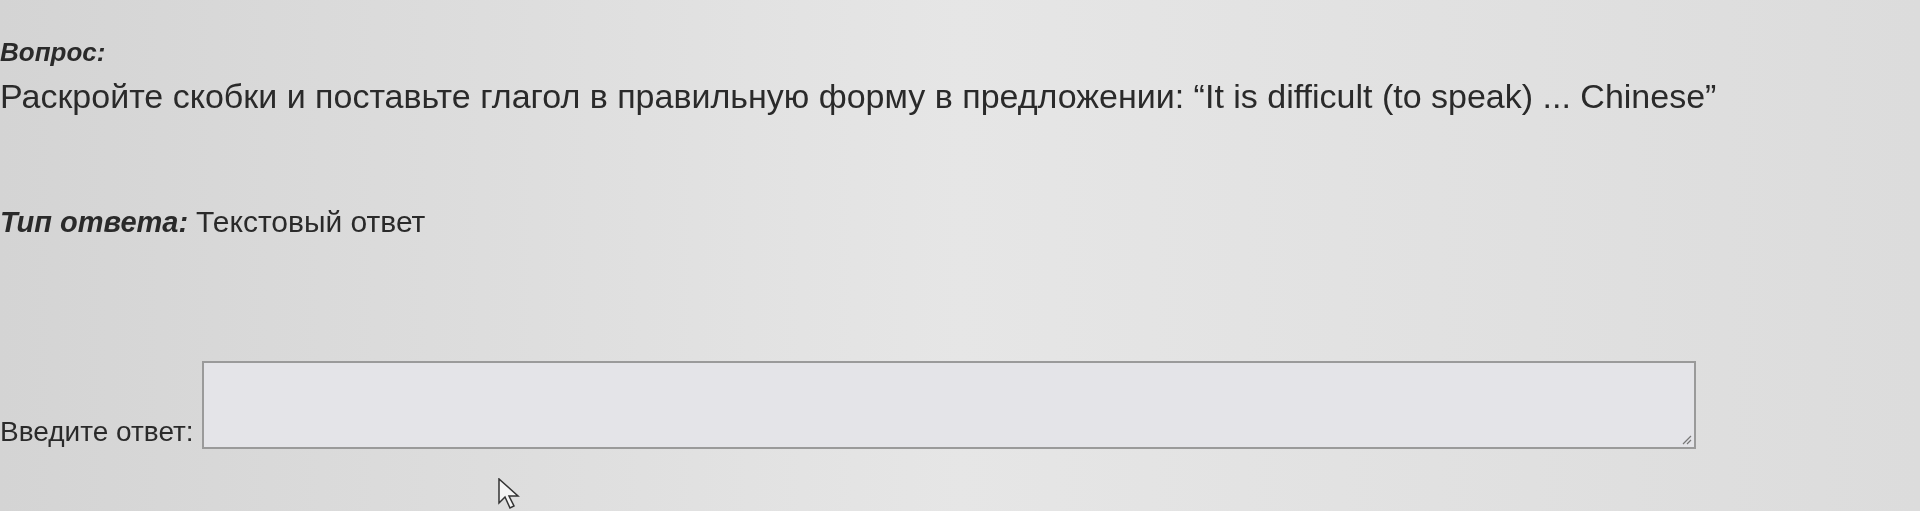 The image size is (1920, 511). What do you see at coordinates (859, 96) in the screenshot?
I see `question-text: Раскройте скобки и поставьте глагол в правильную форму в предложении: “It is difficult (to speak) ... Chinese”` at bounding box center [859, 96].